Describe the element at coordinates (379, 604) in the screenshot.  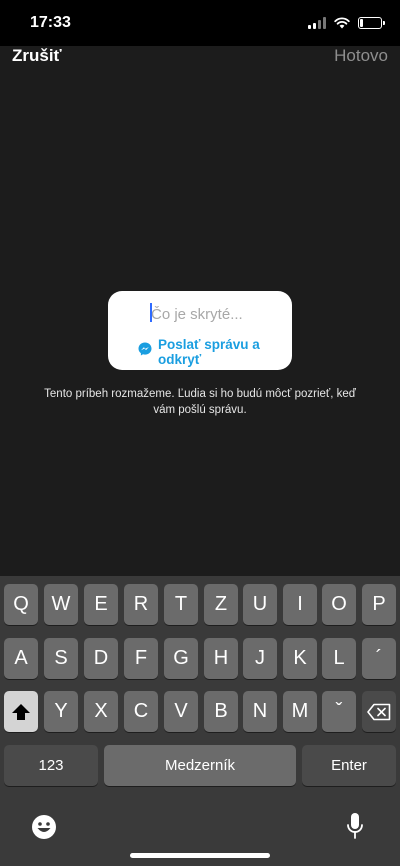
I see `key: P` at that location.